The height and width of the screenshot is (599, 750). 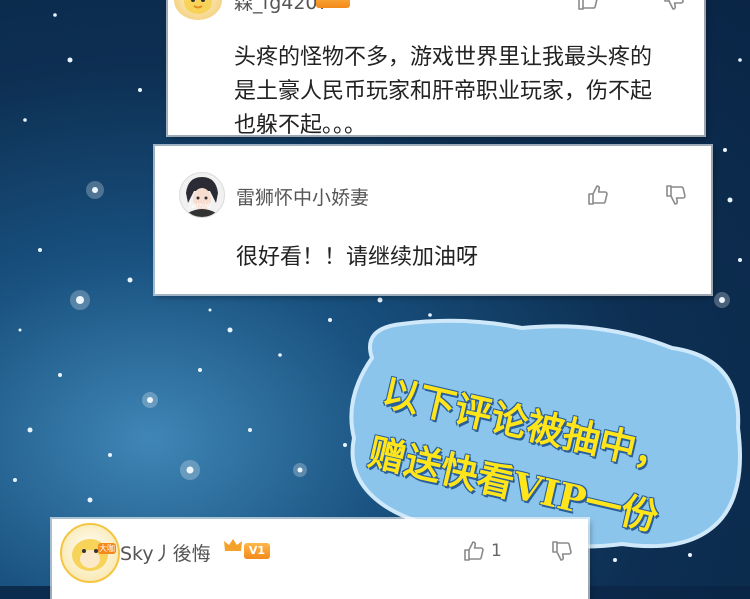 I want to click on comment-username: 雷狮怀中小娇妻, so click(x=302, y=196).